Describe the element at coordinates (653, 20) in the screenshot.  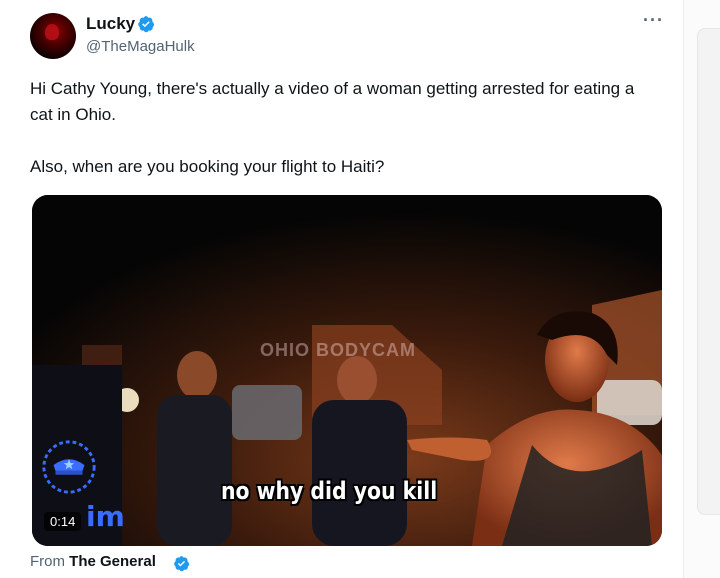
I see `more-options-icon: ···` at that location.